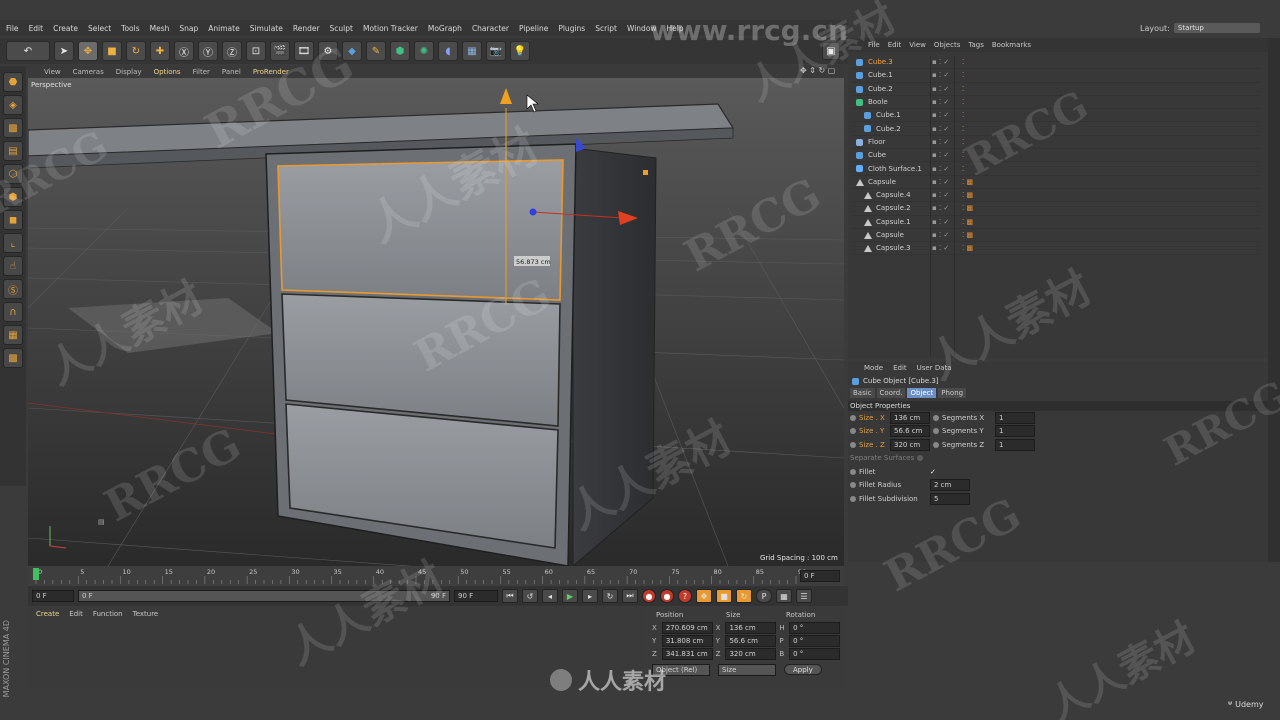 Image resolution: width=1280 pixels, height=720 pixels. I want to click on menu-tools: Tools, so click(130, 28).